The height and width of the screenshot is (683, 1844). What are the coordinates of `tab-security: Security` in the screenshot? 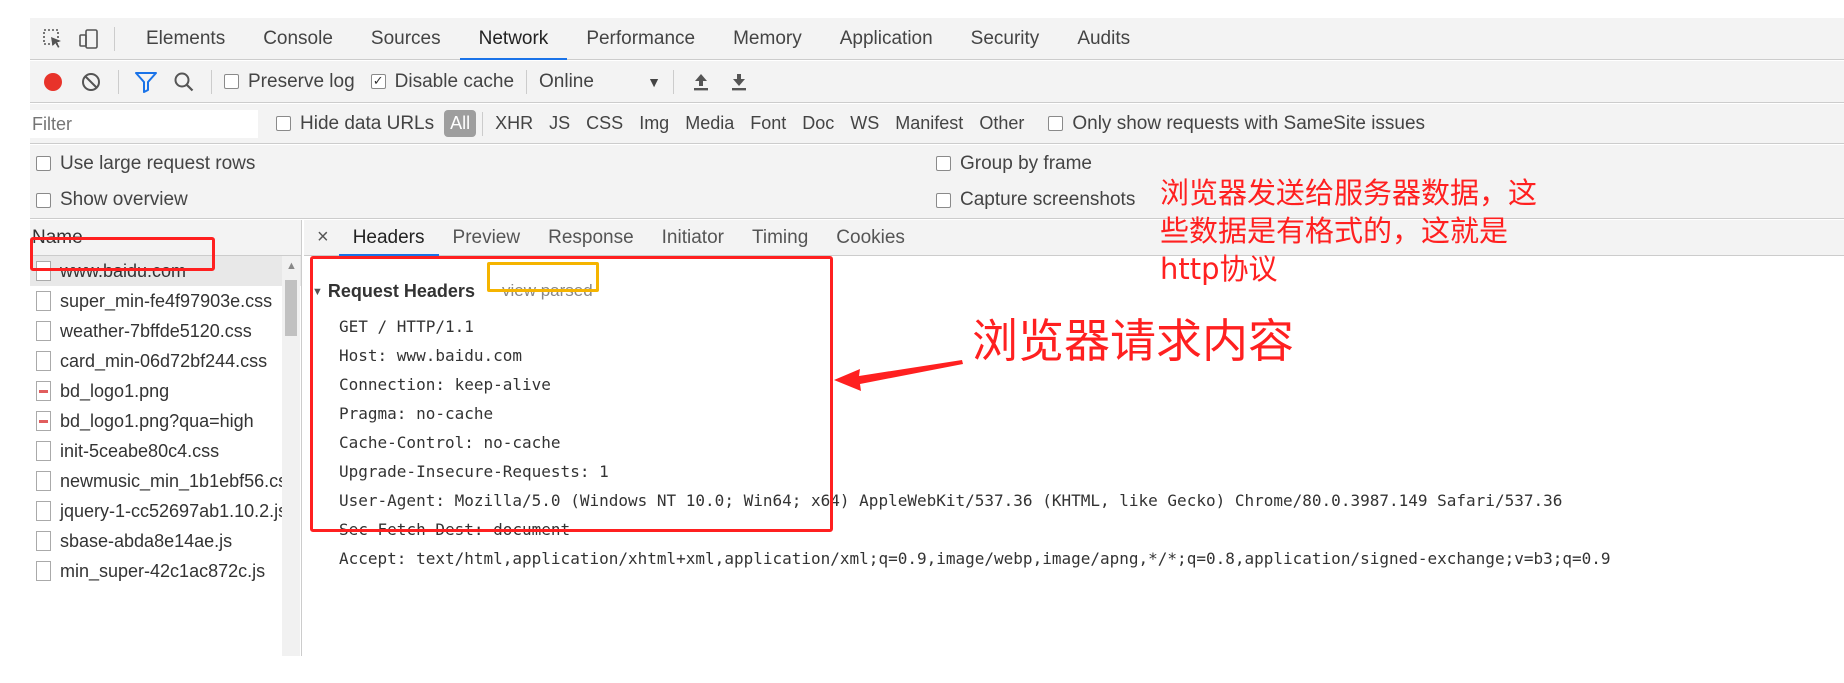 It's located at (1005, 39).